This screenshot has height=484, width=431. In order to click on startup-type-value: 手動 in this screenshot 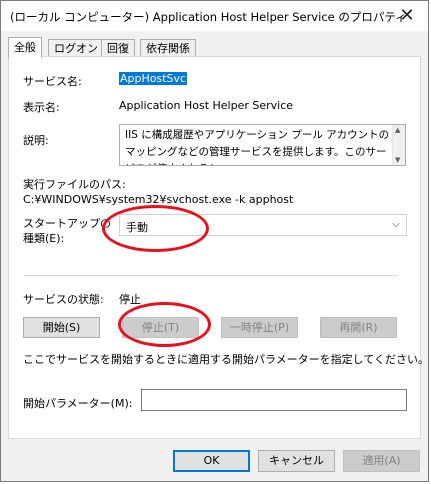, I will do `click(137, 227)`.